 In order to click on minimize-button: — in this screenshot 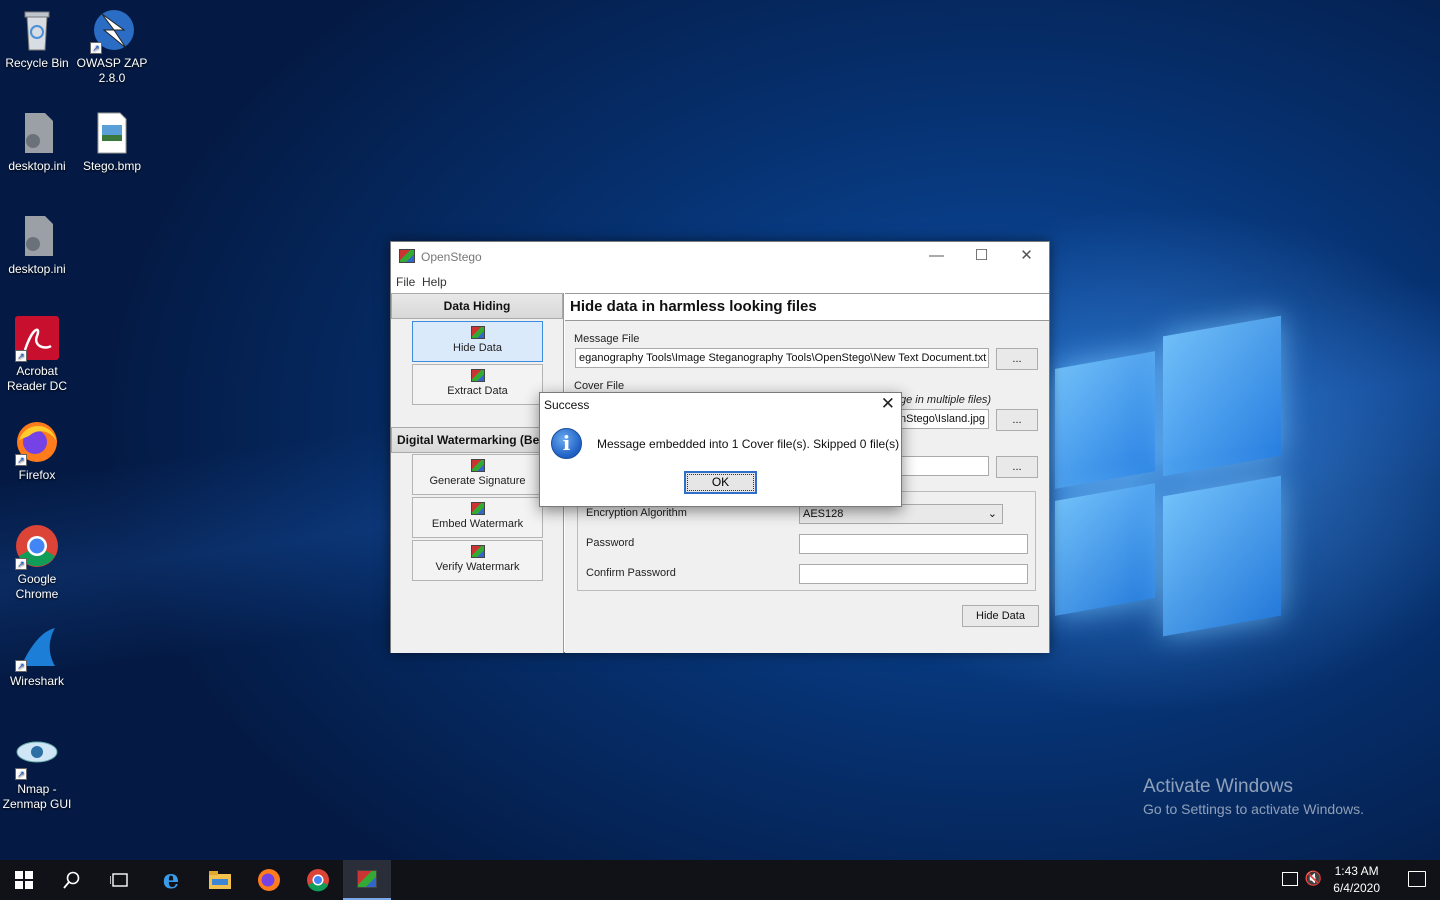, I will do `click(936, 257)`.